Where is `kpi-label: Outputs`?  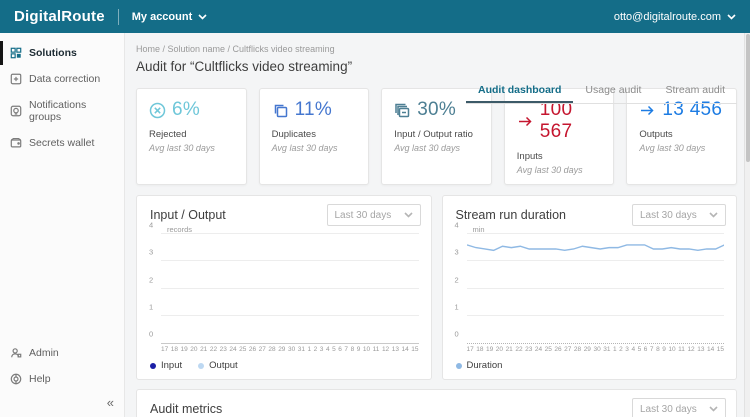 kpi-label: Outputs is located at coordinates (656, 134).